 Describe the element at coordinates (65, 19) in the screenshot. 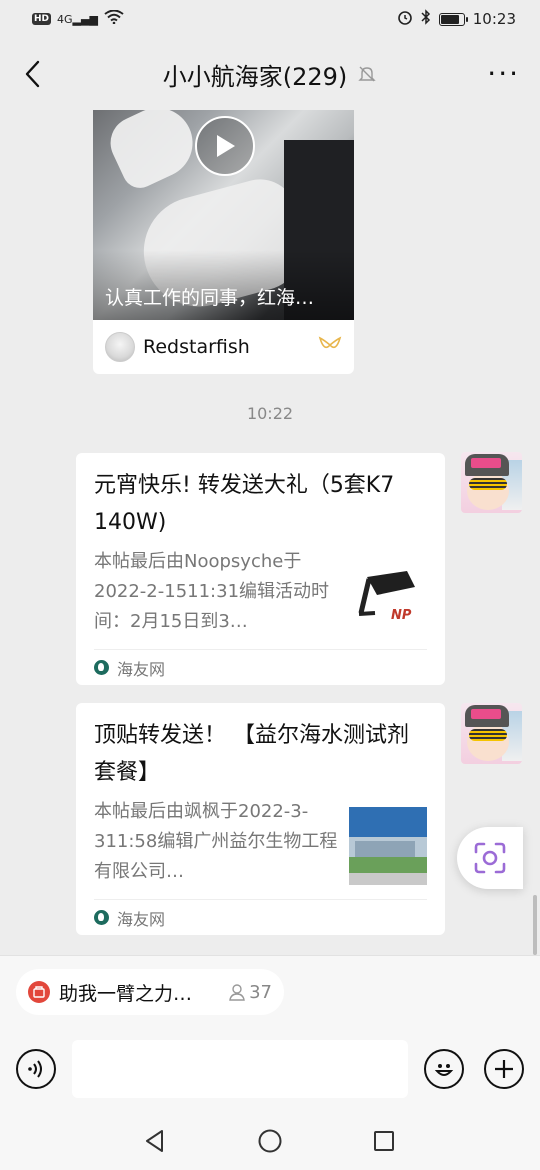

I see `network-type: 4G` at that location.